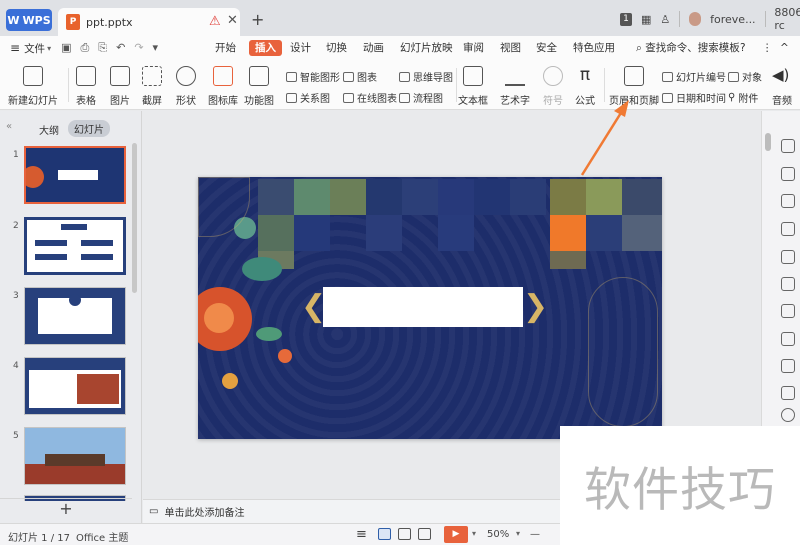  I want to click on object-button: 对象, so click(745, 76).